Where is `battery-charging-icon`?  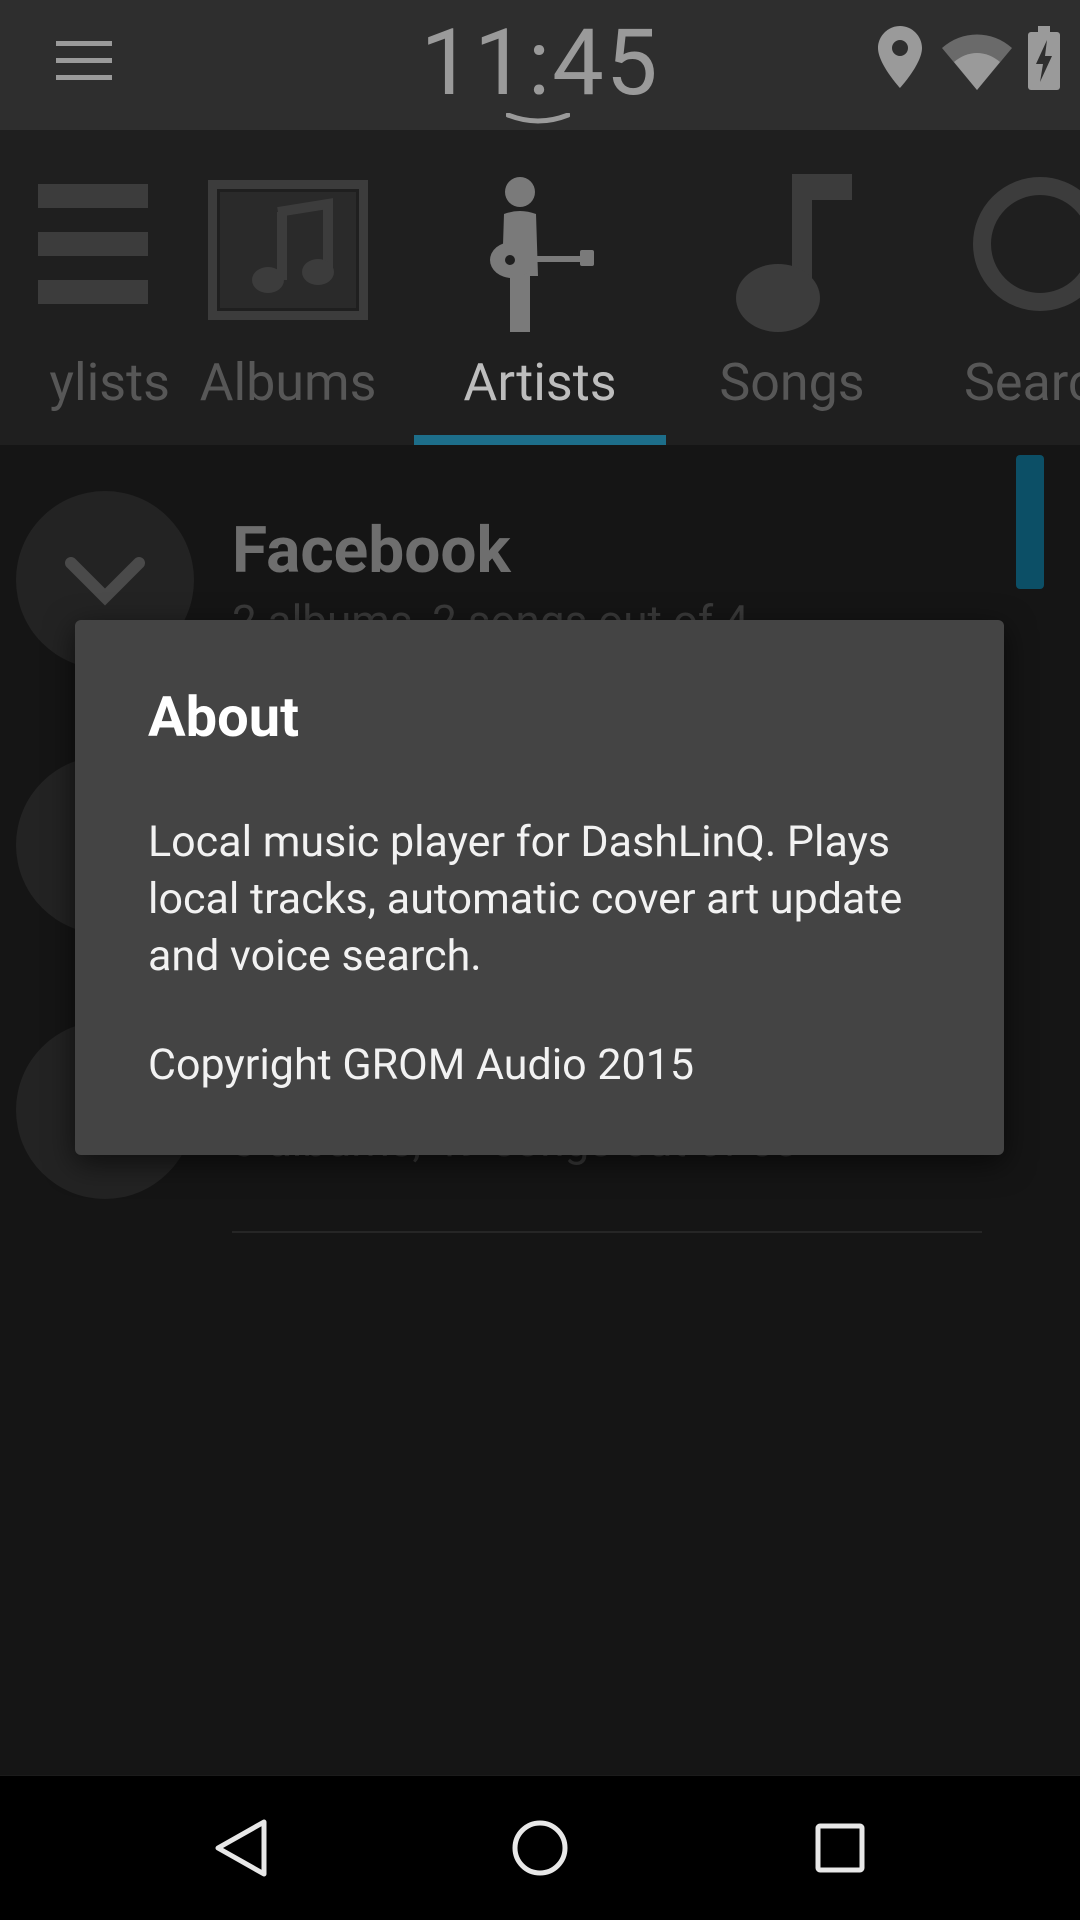
battery-charging-icon is located at coordinates (1044, 58).